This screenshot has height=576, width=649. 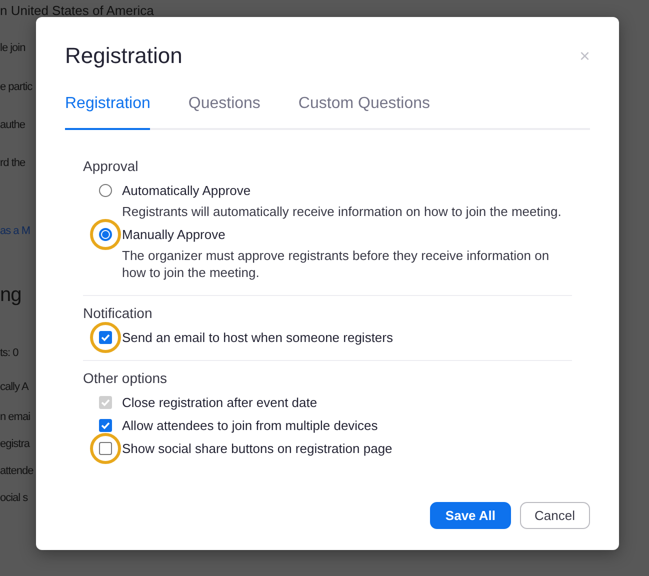 I want to click on tab: Questions, so click(x=224, y=112).